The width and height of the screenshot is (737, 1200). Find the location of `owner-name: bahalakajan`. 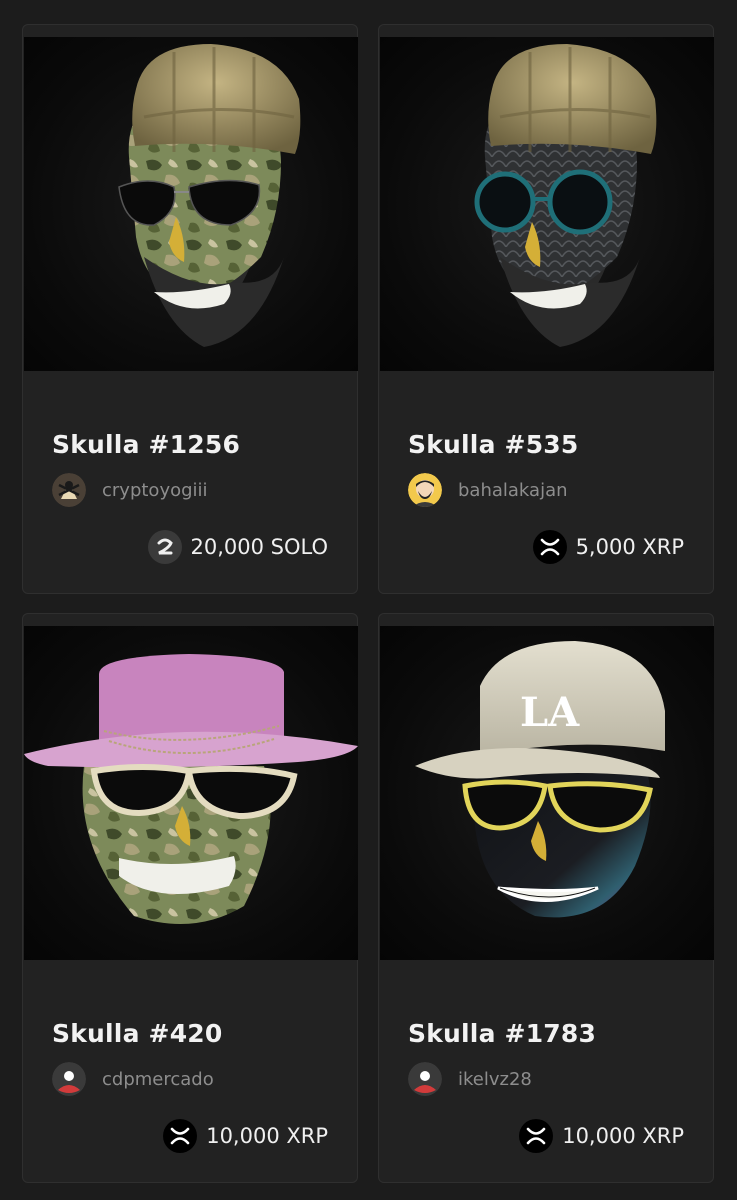

owner-name: bahalakajan is located at coordinates (513, 490).